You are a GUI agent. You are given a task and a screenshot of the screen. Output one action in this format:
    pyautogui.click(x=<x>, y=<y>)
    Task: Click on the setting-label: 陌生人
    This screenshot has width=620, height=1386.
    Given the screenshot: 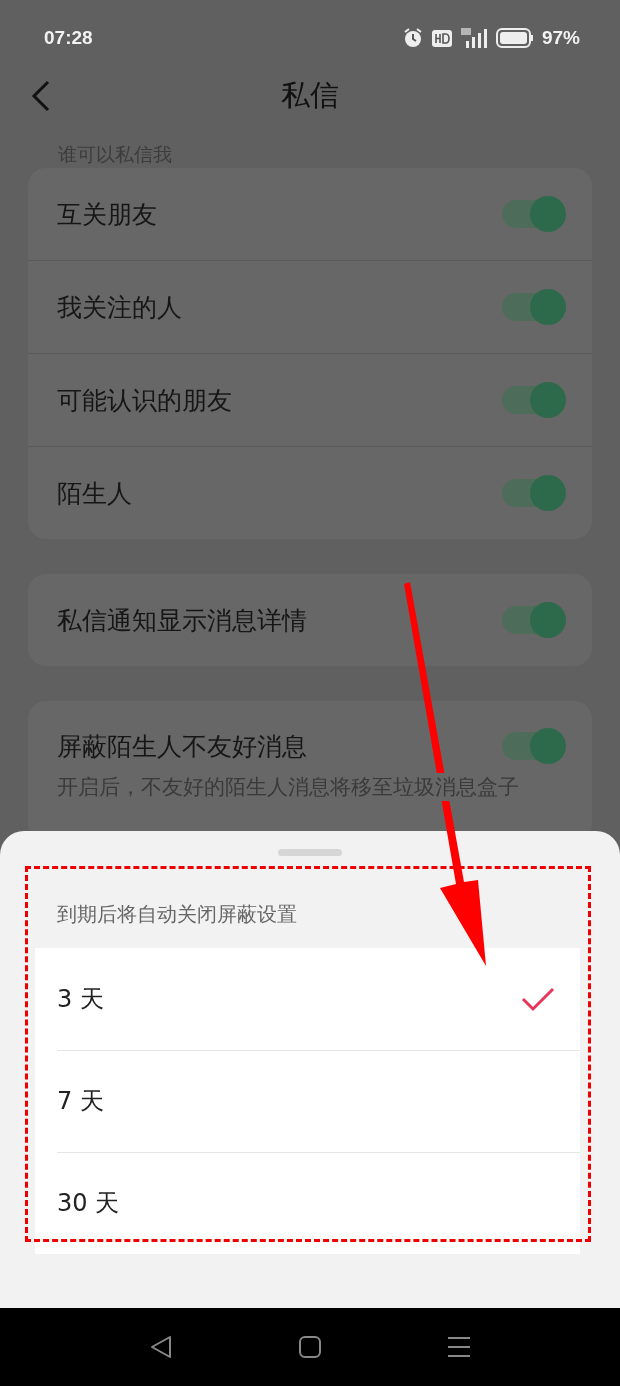 What is the action you would take?
    pyautogui.click(x=94, y=493)
    